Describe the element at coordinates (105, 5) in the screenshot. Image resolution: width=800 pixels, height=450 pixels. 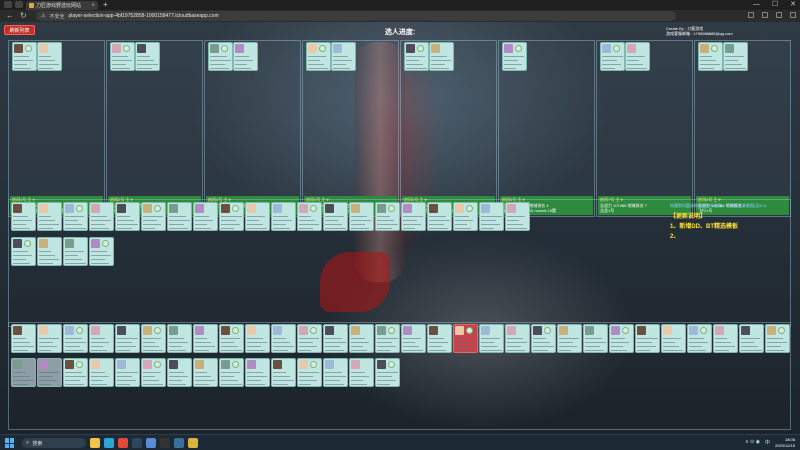
I see `new-tab-button: +` at that location.